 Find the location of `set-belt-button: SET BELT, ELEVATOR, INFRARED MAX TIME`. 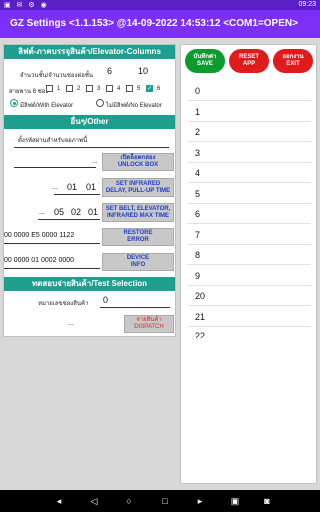

set-belt-button: SET BELT, ELEVATOR, INFRARED MAX TIME is located at coordinates (138, 212).